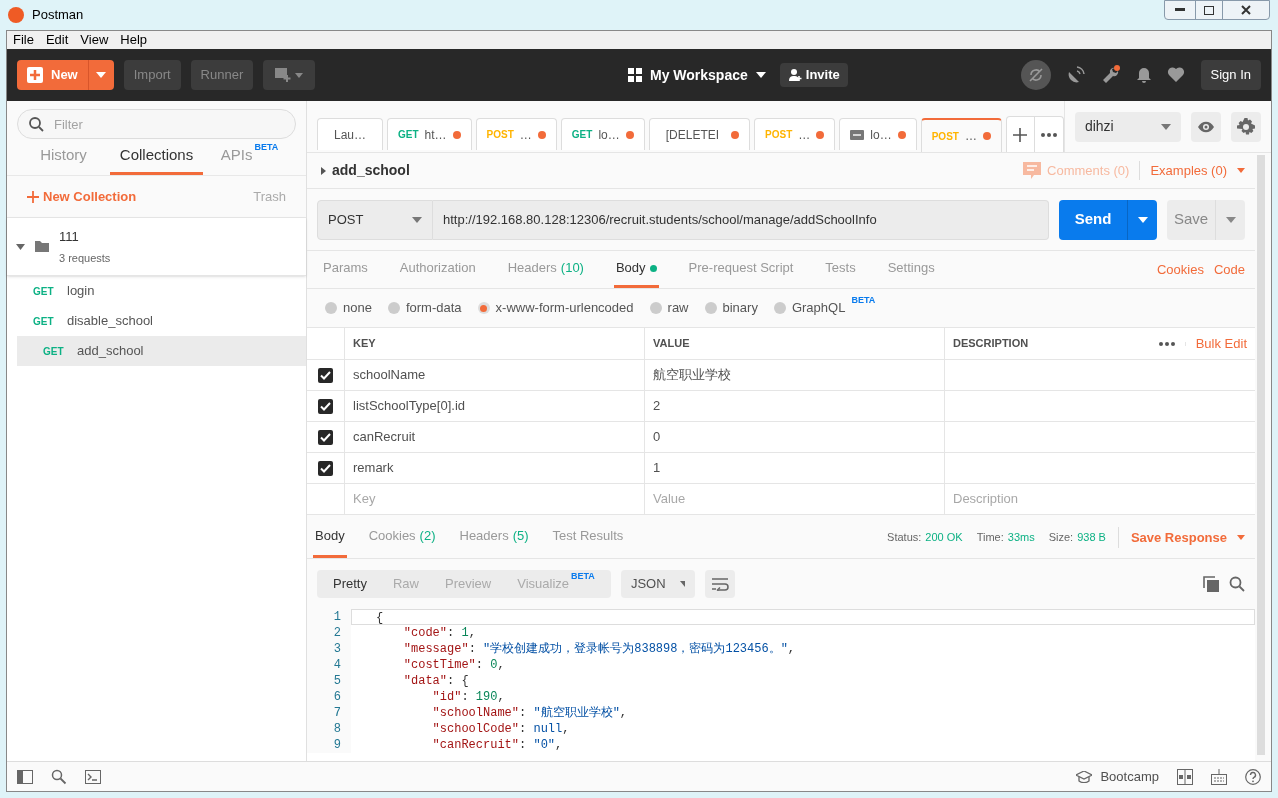 This screenshot has width=1278, height=798. I want to click on status-label: Status:, so click(904, 538).